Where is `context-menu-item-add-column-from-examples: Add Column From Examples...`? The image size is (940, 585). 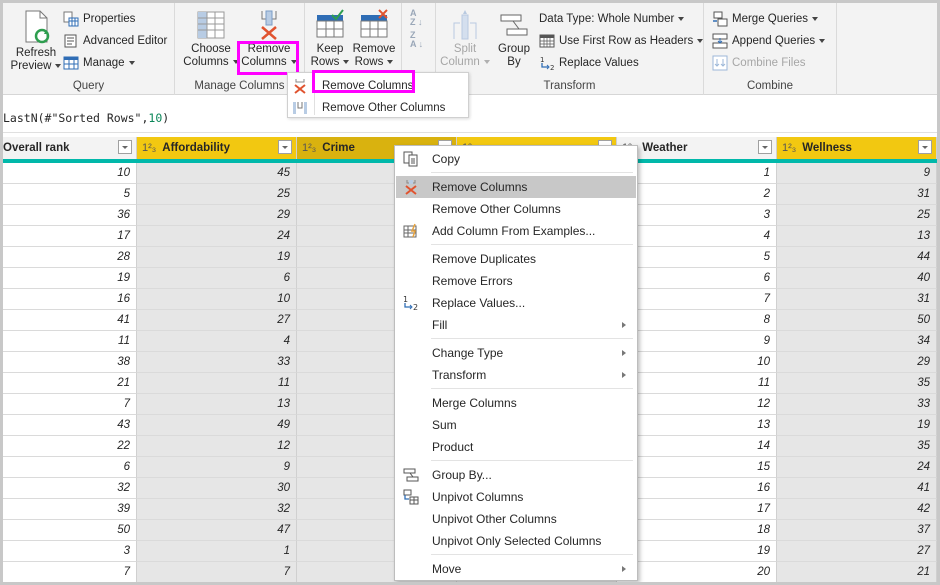 context-menu-item-add-column-from-examples: Add Column From Examples... is located at coordinates (516, 231).